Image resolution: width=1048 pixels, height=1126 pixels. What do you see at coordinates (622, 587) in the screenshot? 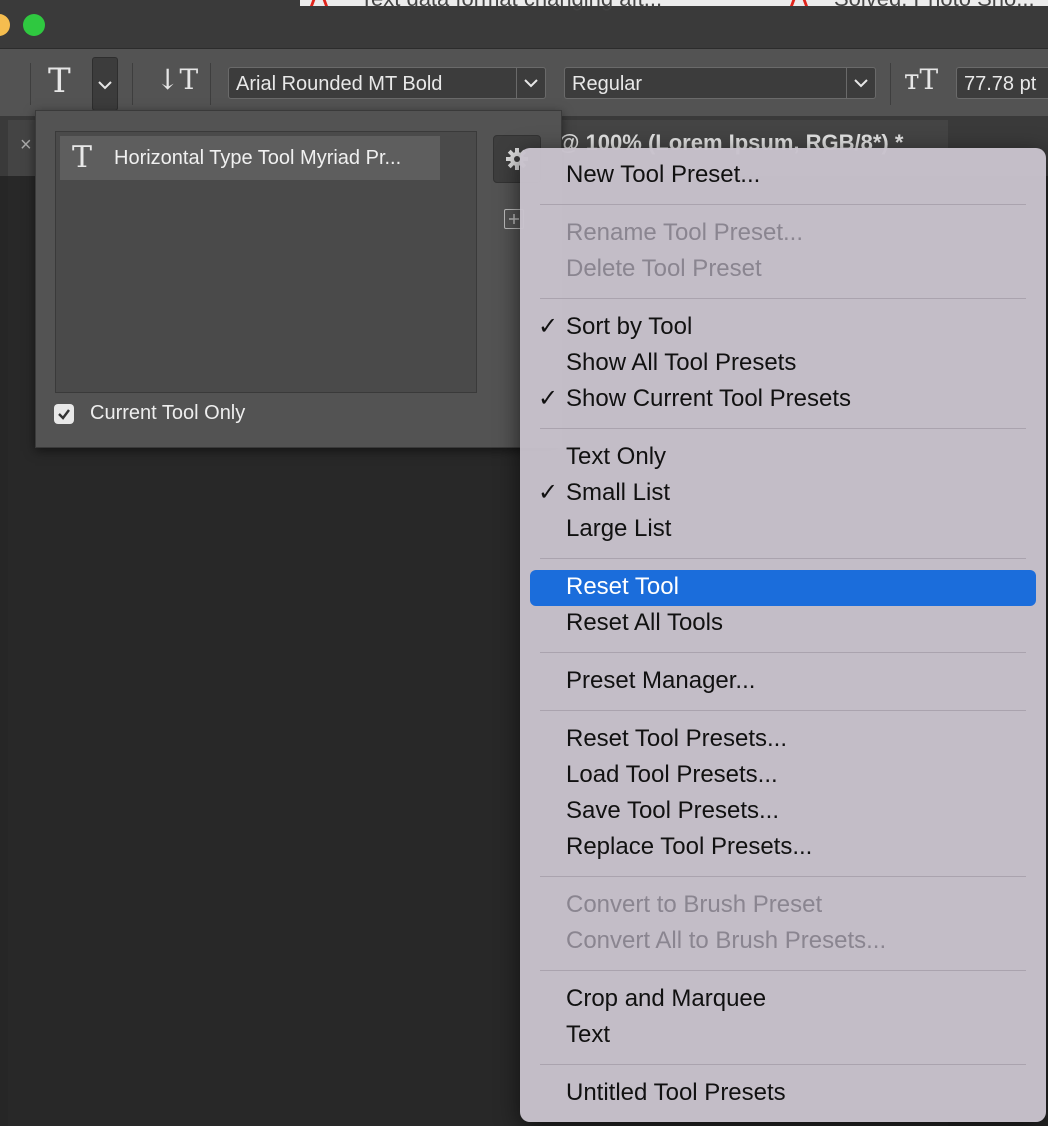
I see `menu-item-reset-tool: Reset Tool` at bounding box center [622, 587].